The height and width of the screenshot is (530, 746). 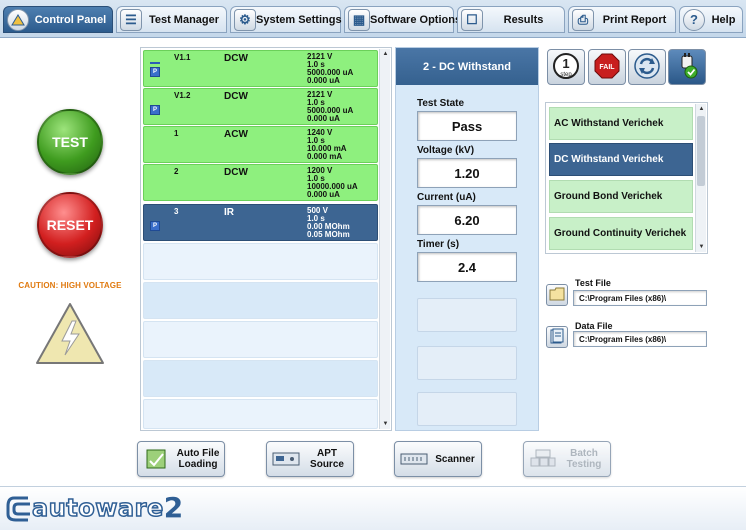 What do you see at coordinates (640, 298) in the screenshot?
I see `test-file-path: C:\Program Files (x86)\` at bounding box center [640, 298].